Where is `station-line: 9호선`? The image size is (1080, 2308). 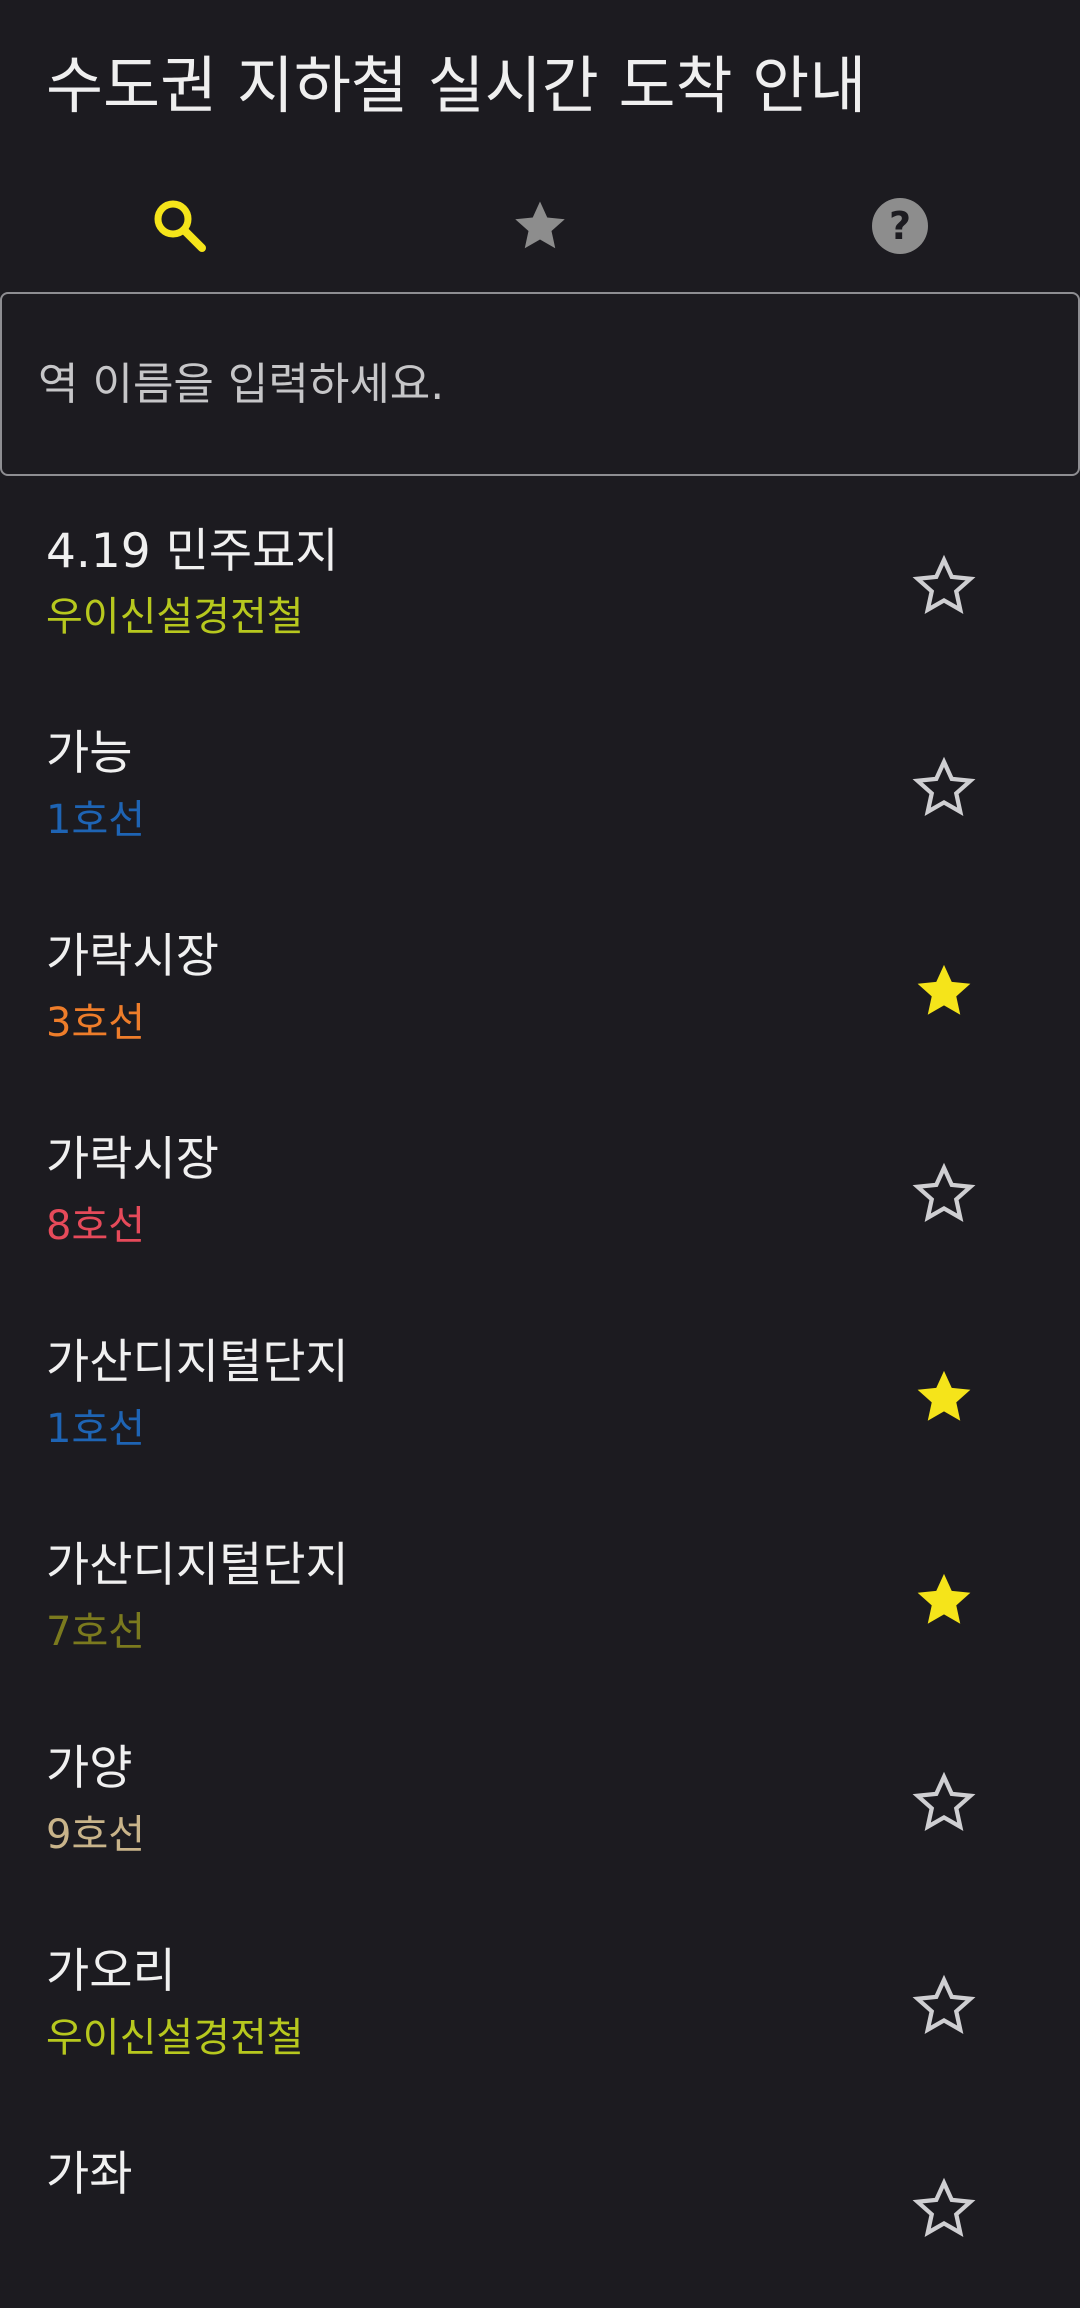 station-line: 9호선 is located at coordinates (96, 1835).